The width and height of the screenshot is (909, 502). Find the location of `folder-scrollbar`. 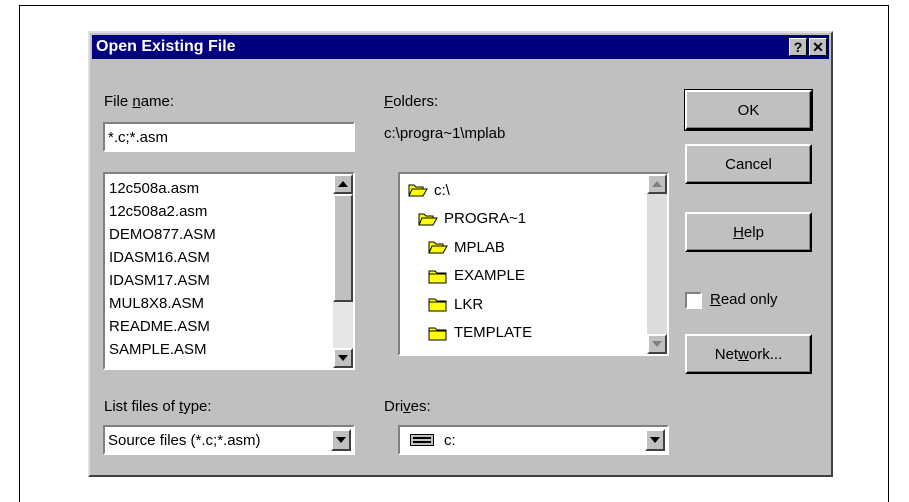

folder-scrollbar is located at coordinates (657, 264).